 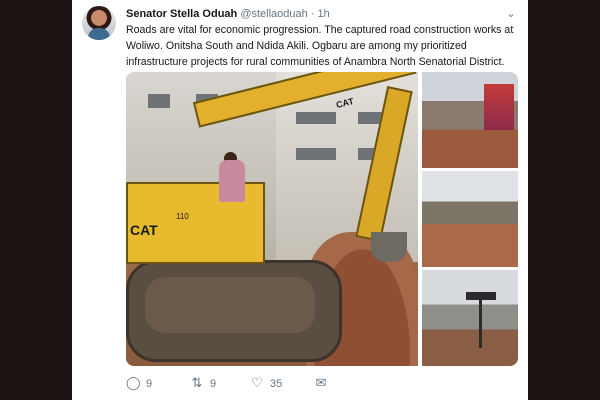 I want to click on like-button: ♡ 35, so click(x=266, y=383).